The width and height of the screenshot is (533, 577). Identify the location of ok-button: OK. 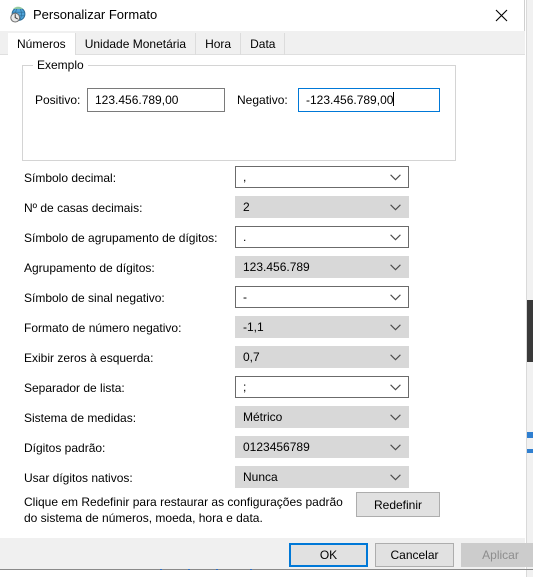
(328, 555).